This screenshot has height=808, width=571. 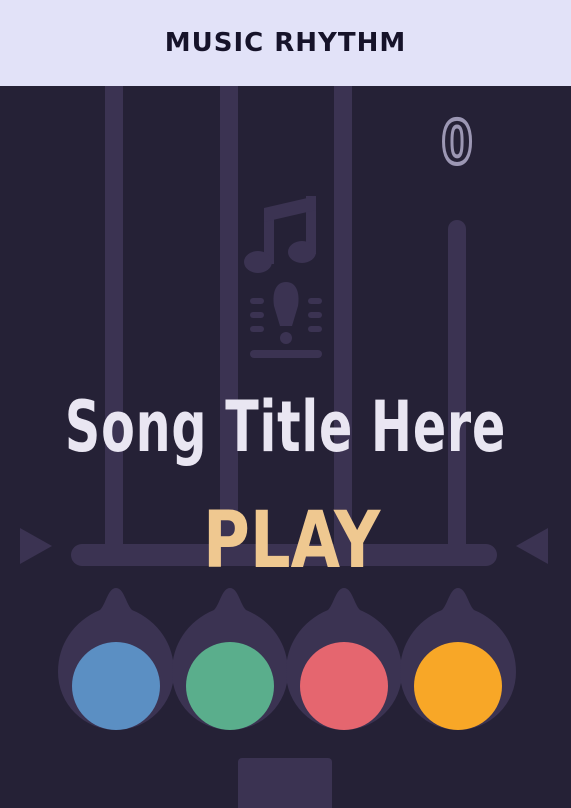 I want to click on pad-green, so click(x=230, y=686).